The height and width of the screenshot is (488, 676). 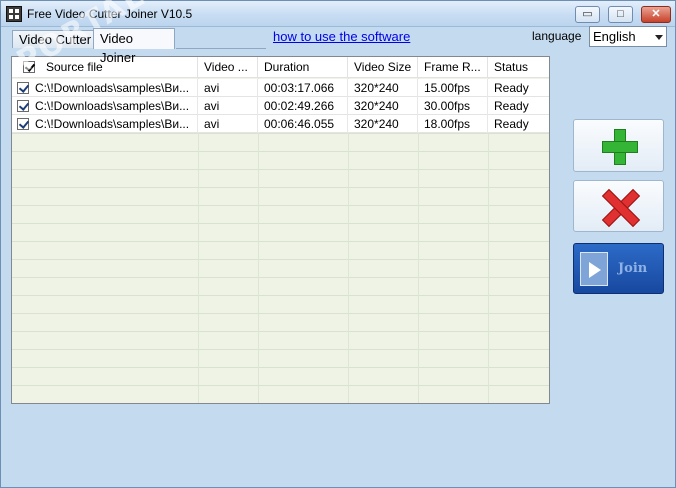 I want to click on tab-video-cutter: Video Cutter, so click(x=55, y=39).